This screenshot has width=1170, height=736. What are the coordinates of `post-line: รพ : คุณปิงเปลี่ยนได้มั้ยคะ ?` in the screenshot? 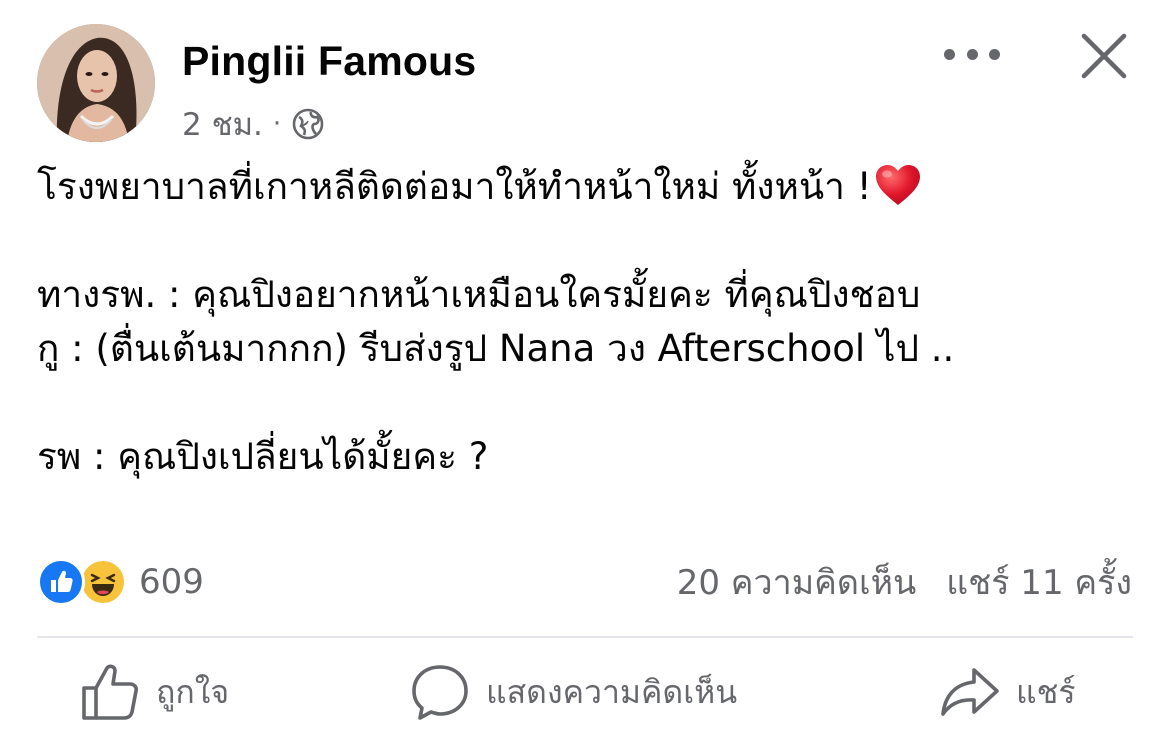 It's located at (263, 456).